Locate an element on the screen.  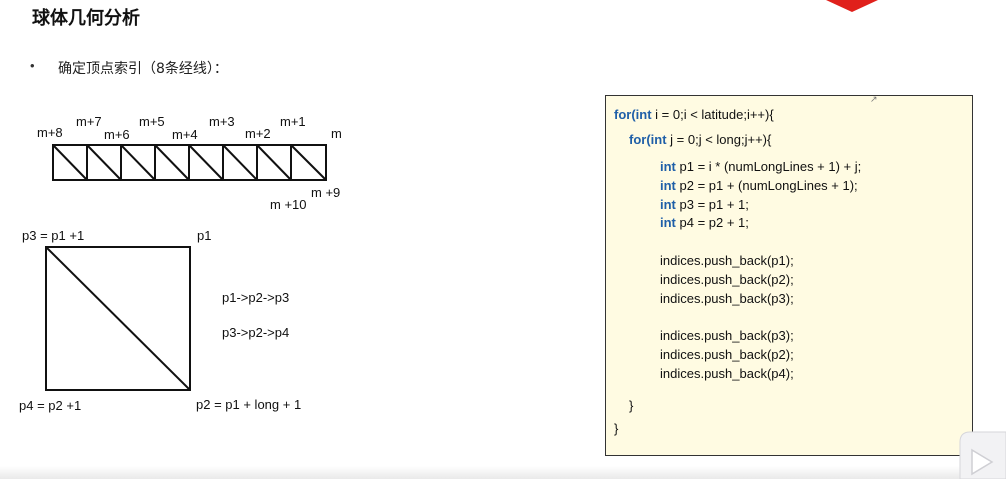
strip-label-m9: m +9 is located at coordinates (326, 192).